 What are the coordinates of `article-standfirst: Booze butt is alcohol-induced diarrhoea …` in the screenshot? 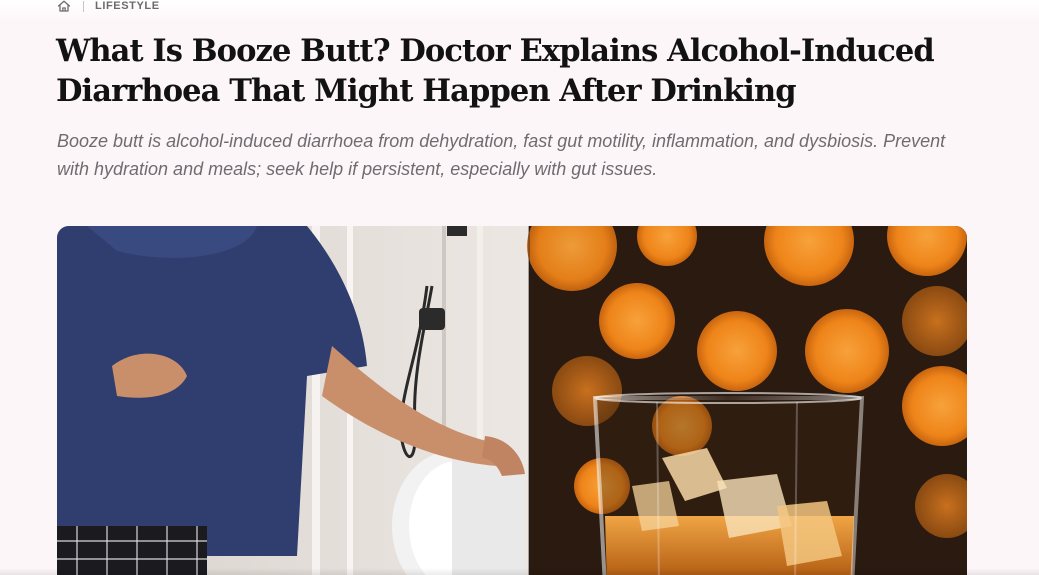 It's located at (501, 155).